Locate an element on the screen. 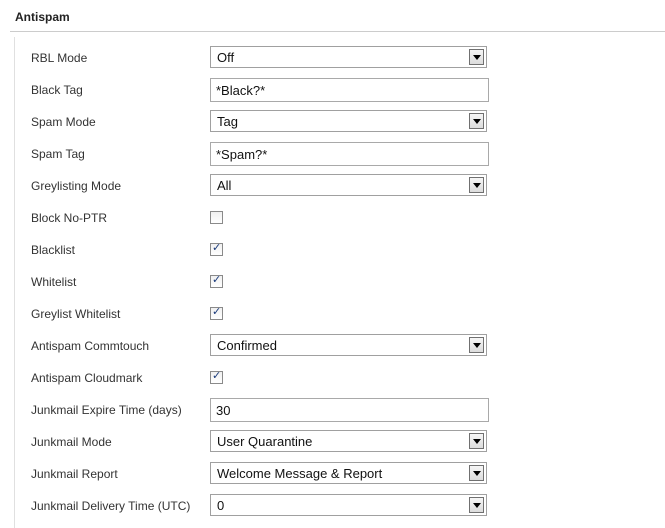  spam-mode-label: Spam Mode is located at coordinates (63, 122).